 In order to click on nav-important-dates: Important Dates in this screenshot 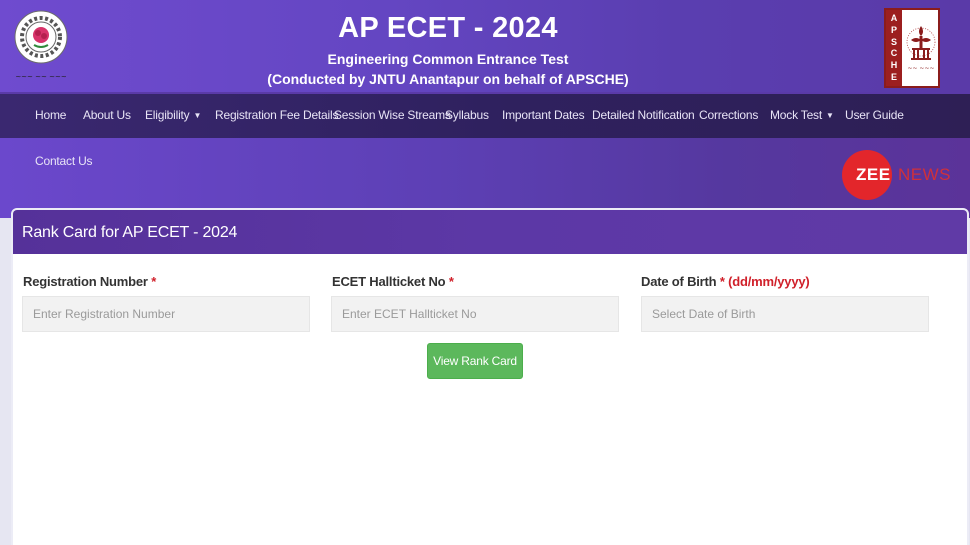, I will do `click(543, 115)`.